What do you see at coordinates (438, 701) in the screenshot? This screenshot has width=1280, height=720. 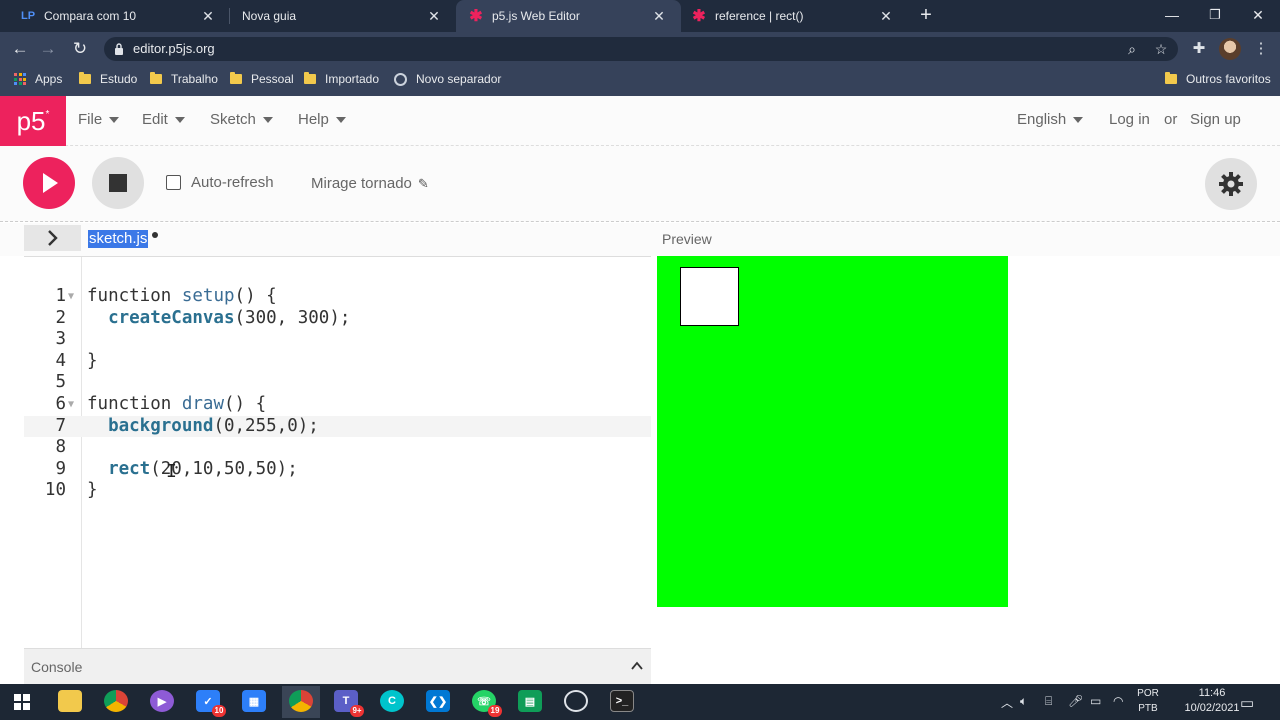 I see `vscode-icon: ❮❯` at bounding box center [438, 701].